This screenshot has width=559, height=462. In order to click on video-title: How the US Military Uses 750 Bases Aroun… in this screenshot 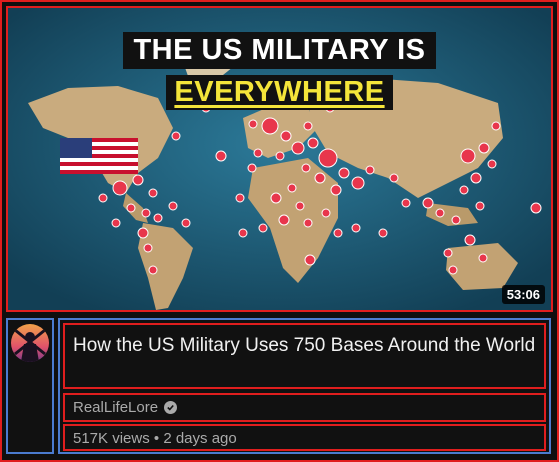, I will do `click(304, 356)`.